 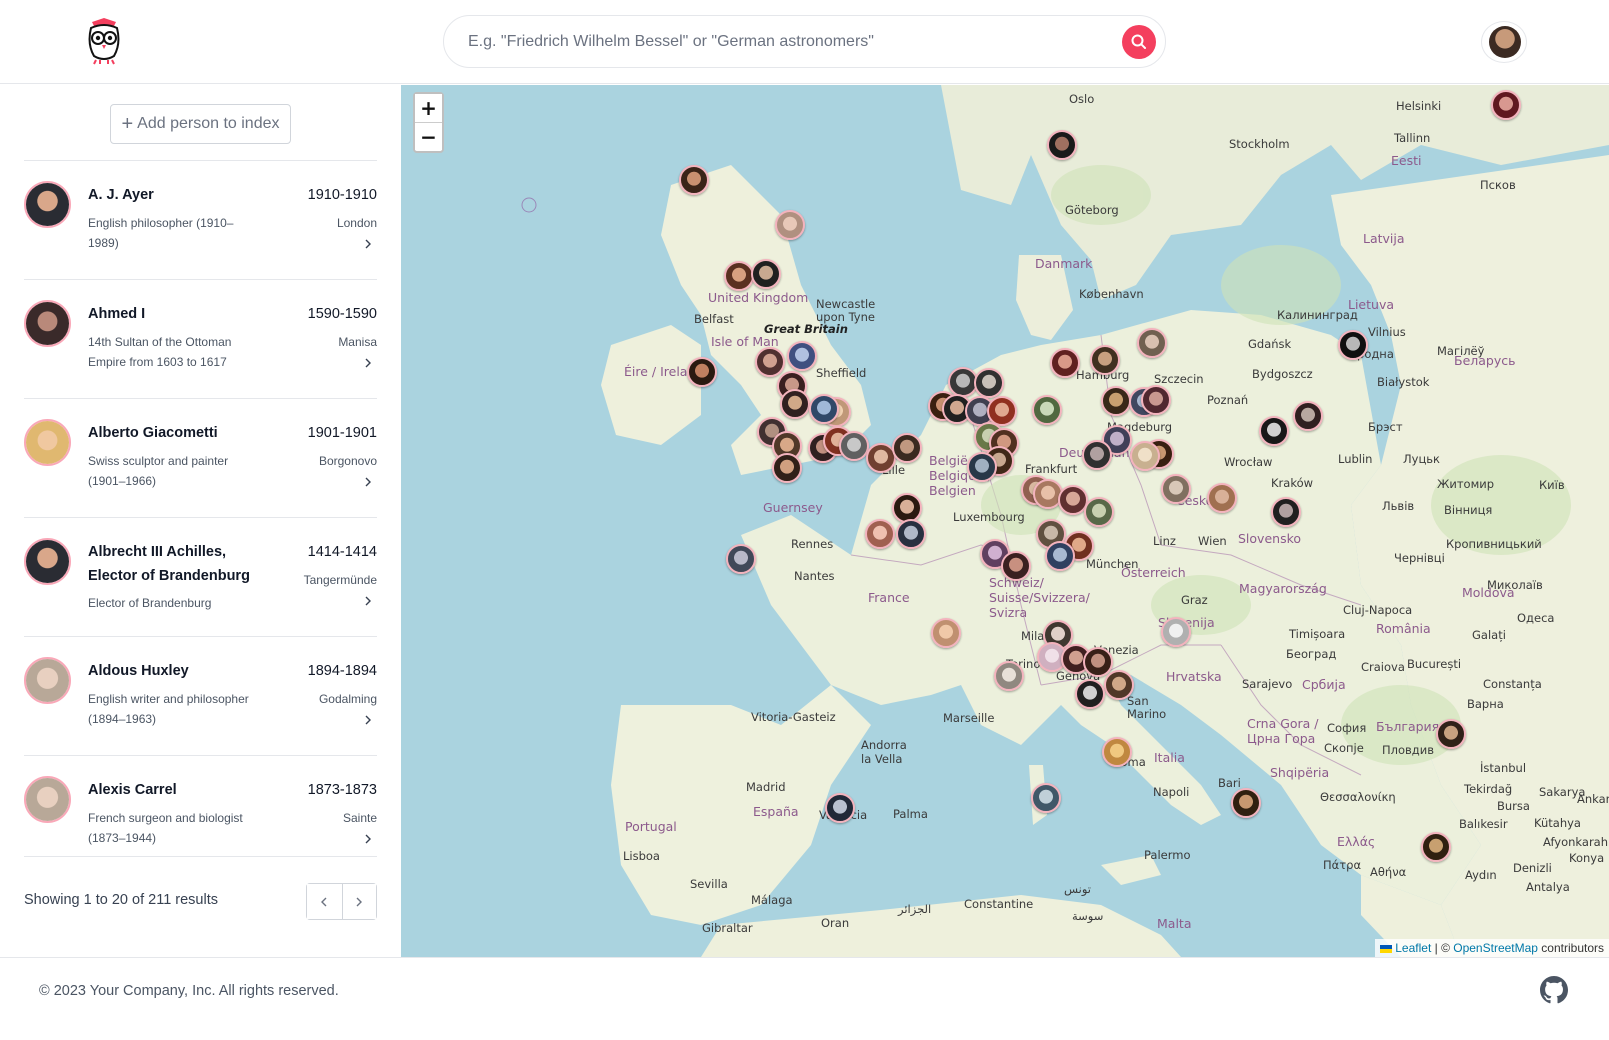 I want to click on map-label: Latvija, so click(x=1384, y=238).